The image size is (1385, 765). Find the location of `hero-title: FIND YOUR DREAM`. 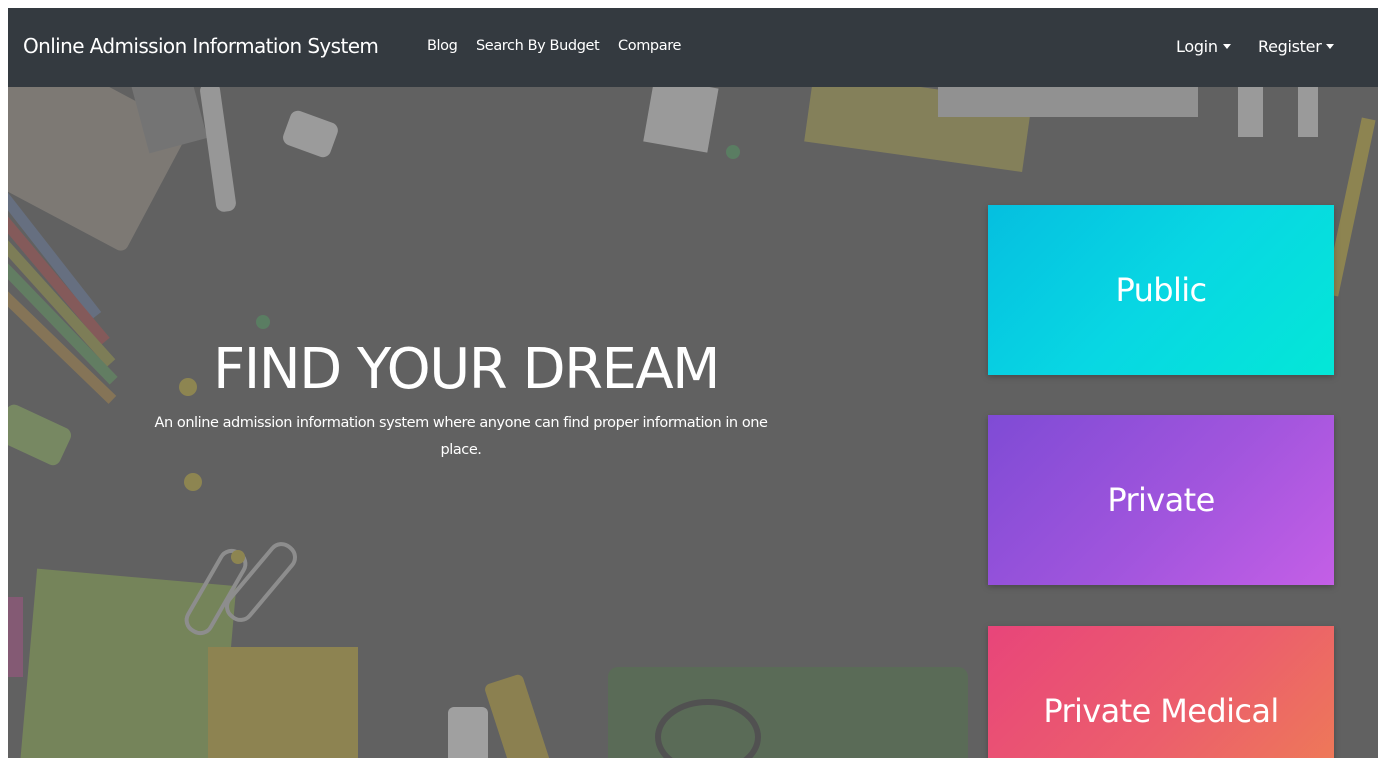

hero-title: FIND YOUR DREAM is located at coordinates (467, 369).